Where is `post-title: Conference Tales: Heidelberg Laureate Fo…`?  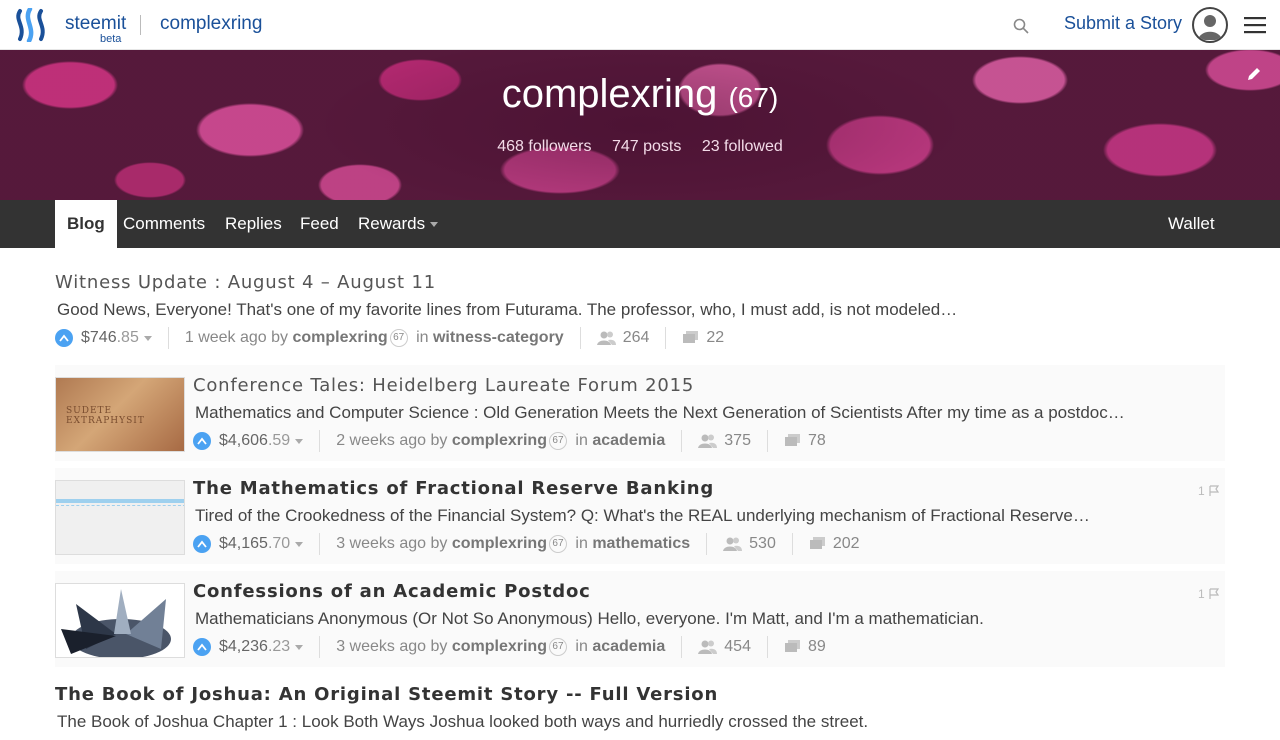
post-title: Conference Tales: Heidelberg Laureate Fo… is located at coordinates (443, 385).